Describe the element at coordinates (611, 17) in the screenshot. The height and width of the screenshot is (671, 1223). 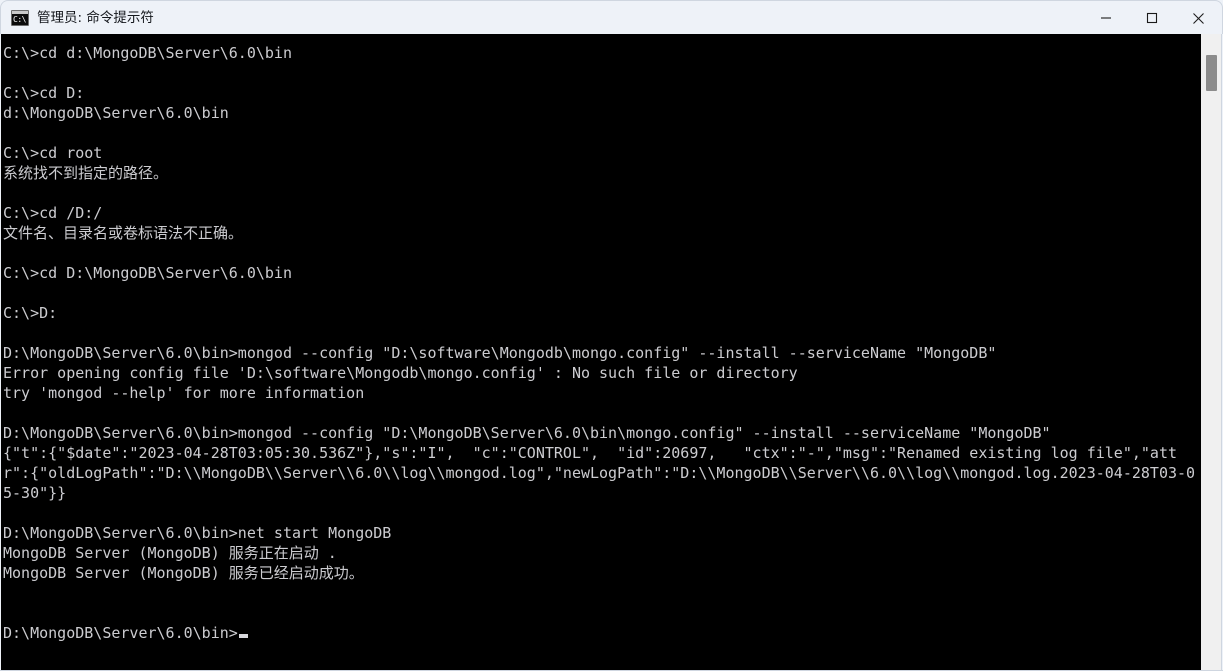
I see `title-bar: C:\ 管理员: 命令提示符` at that location.